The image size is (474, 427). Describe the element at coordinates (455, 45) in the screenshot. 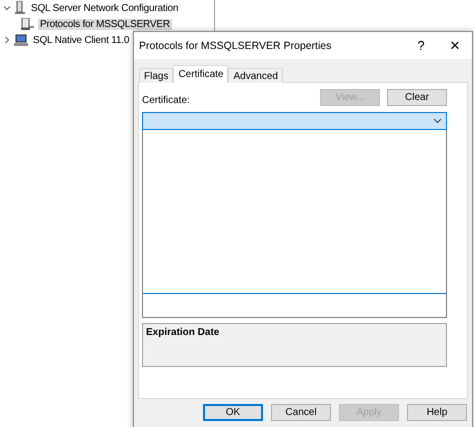

I see `close-button: ×` at that location.